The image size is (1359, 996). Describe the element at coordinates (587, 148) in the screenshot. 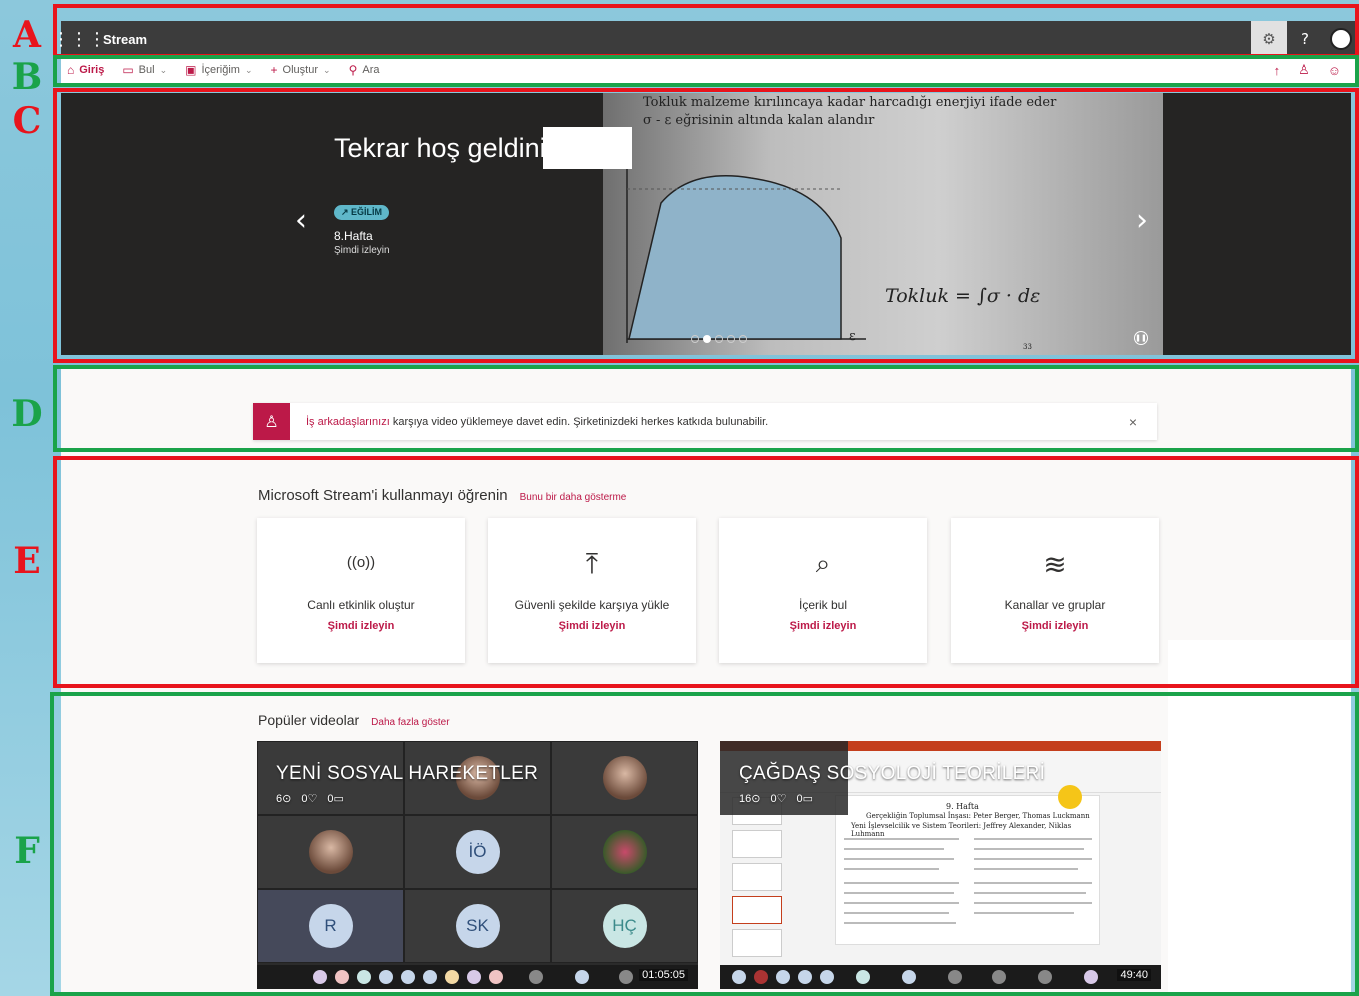

I see `redacted-name` at that location.